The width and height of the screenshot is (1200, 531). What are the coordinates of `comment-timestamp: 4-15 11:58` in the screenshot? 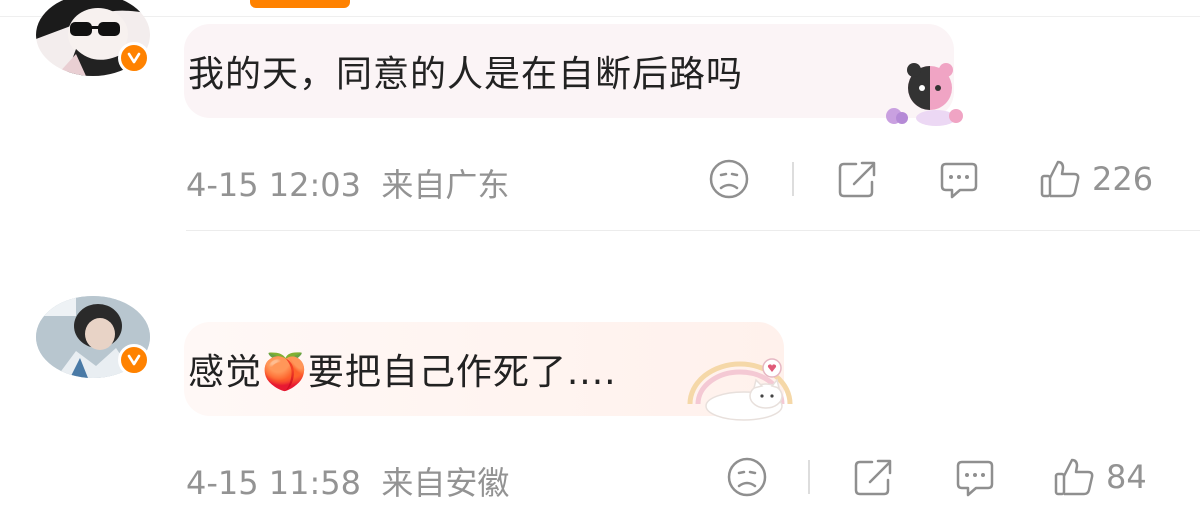 It's located at (274, 483).